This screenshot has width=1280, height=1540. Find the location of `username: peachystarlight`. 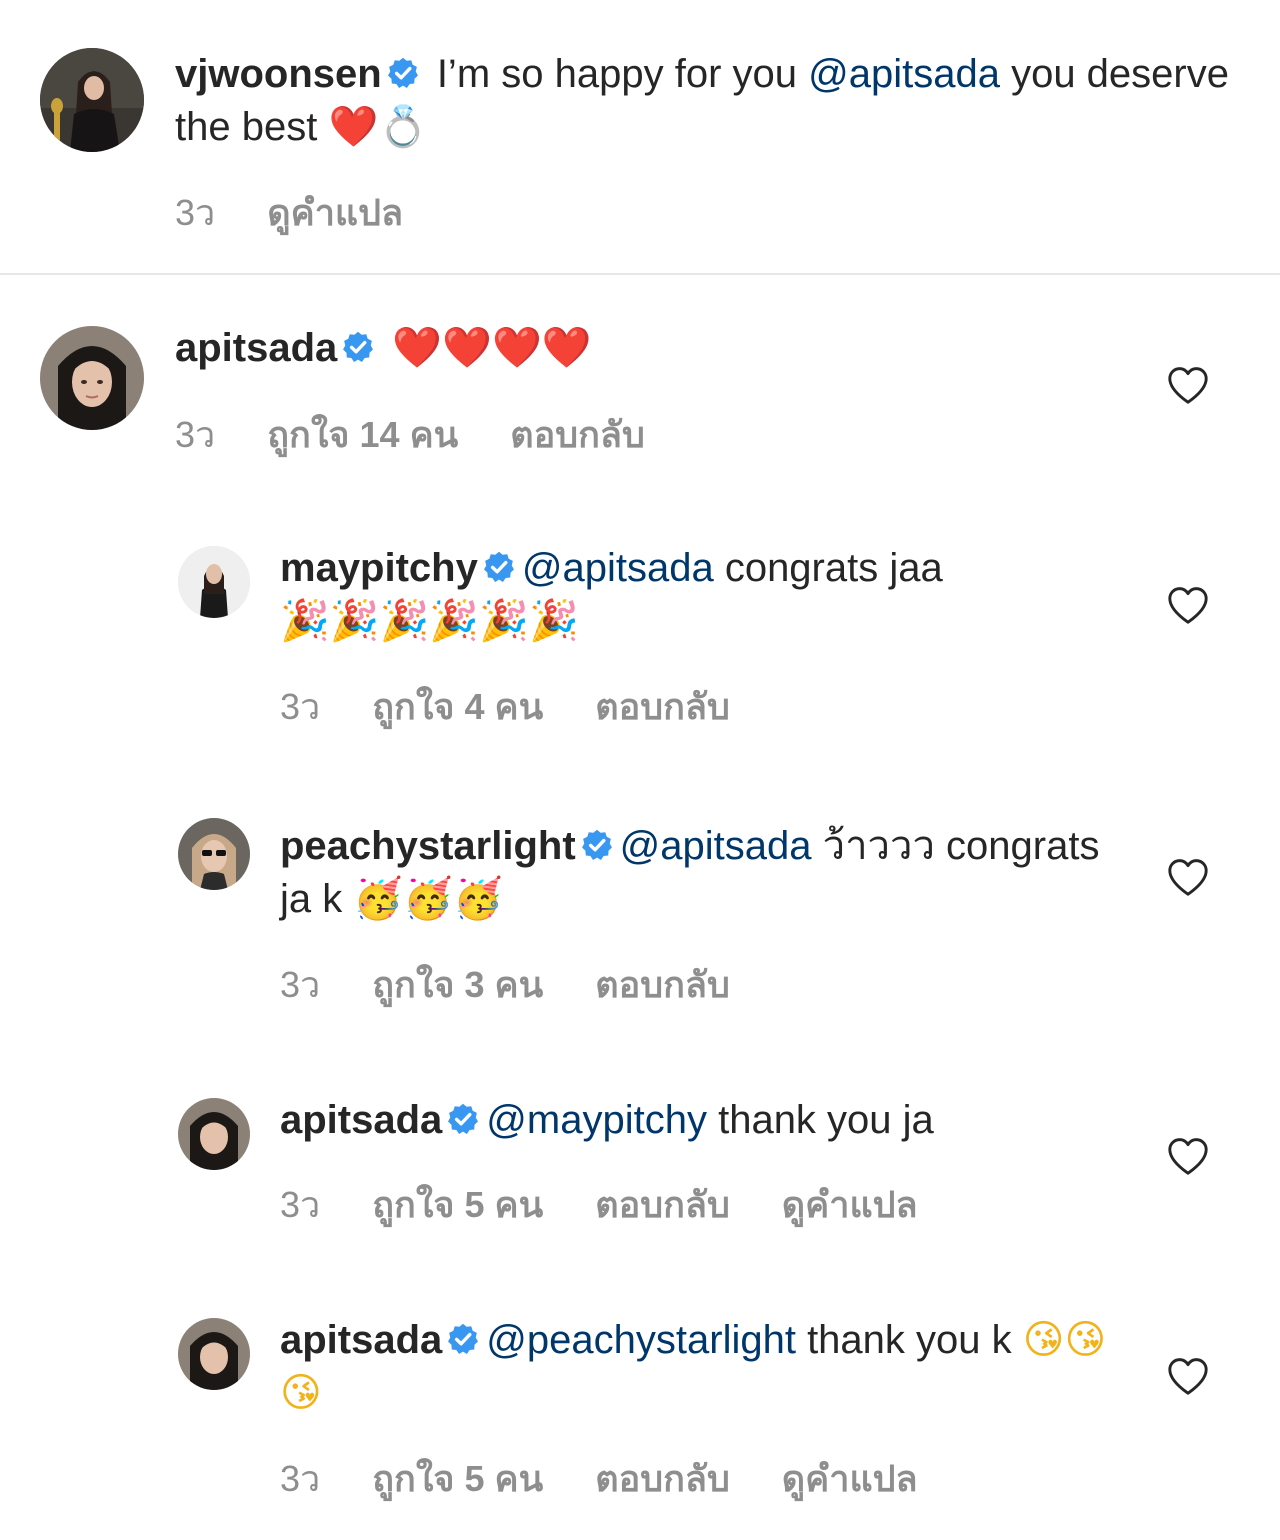

username: peachystarlight is located at coordinates (428, 846).